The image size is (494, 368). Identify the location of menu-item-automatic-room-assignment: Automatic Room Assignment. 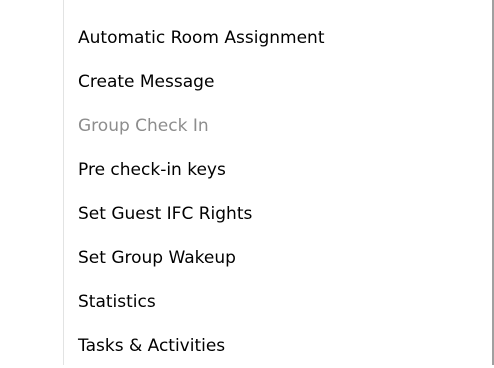
(245, 38).